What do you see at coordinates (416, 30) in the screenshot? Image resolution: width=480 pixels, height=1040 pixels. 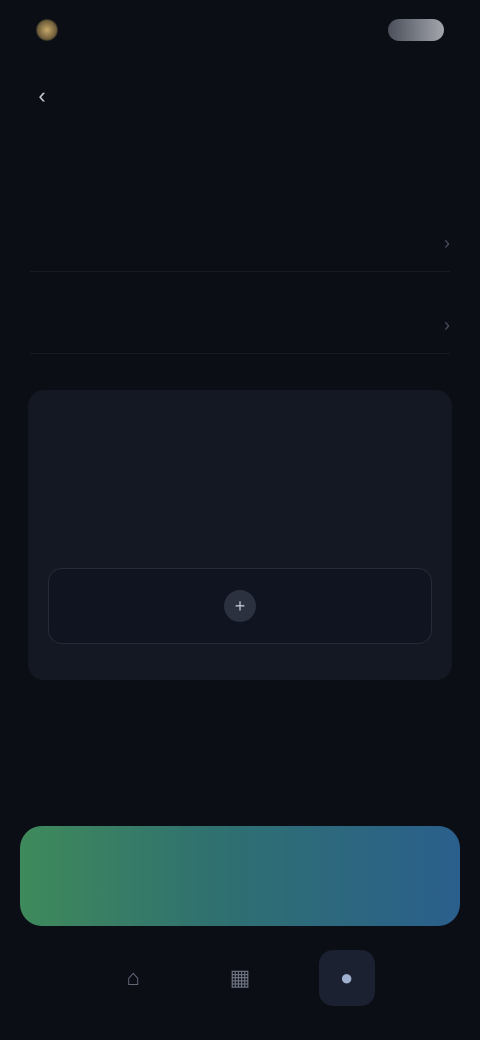 I see `battery-icon` at bounding box center [416, 30].